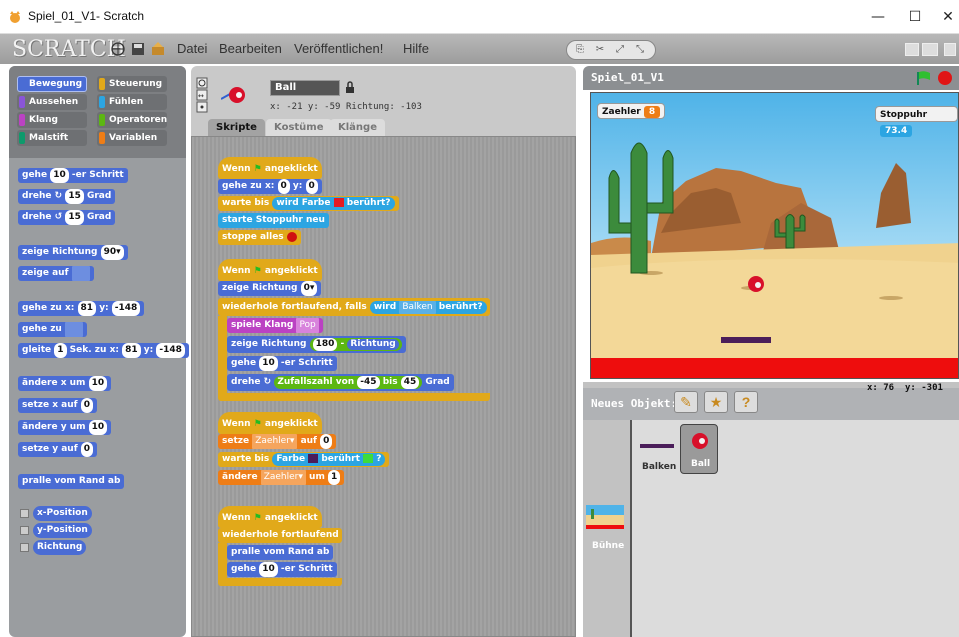  I want to click on small-stage-button, so click(912, 49).